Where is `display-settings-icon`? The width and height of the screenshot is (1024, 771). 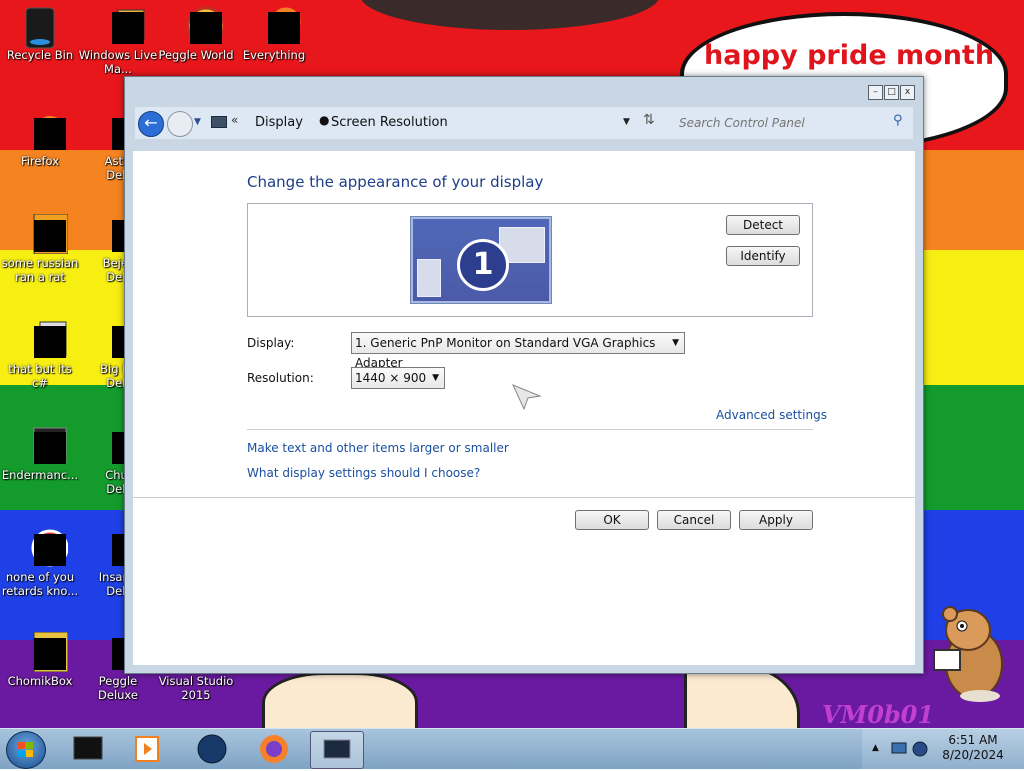
display-settings-icon is located at coordinates (337, 749).